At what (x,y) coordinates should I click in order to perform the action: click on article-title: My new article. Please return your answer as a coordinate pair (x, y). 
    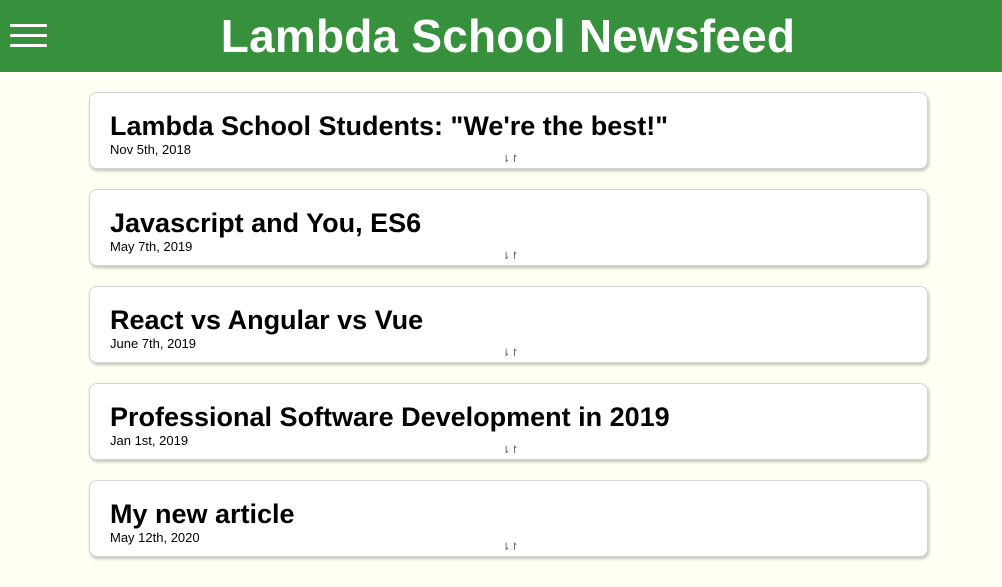
    Looking at the image, I should click on (202, 514).